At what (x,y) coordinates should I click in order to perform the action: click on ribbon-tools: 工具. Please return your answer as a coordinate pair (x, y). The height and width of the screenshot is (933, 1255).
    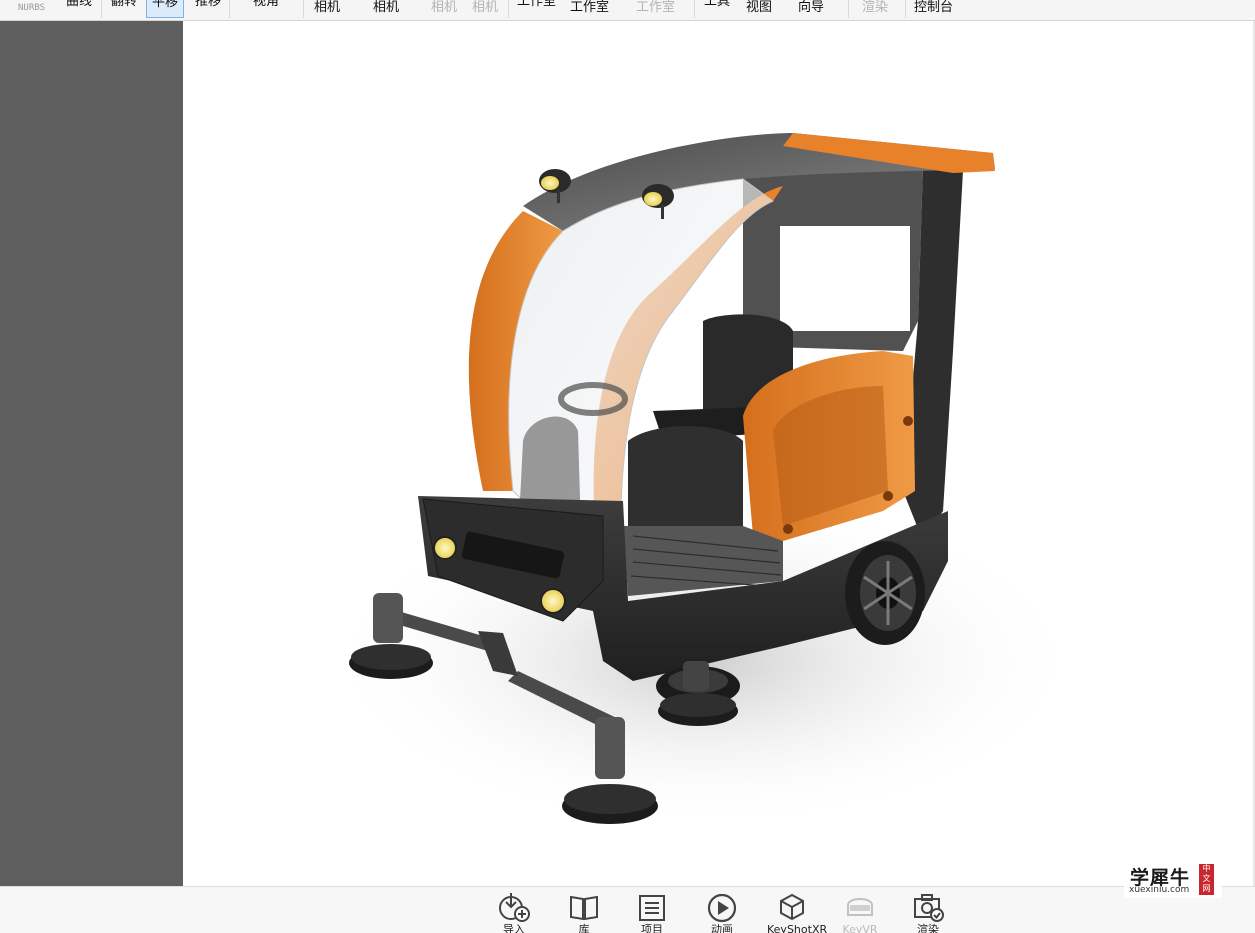
    Looking at the image, I should click on (717, 5).